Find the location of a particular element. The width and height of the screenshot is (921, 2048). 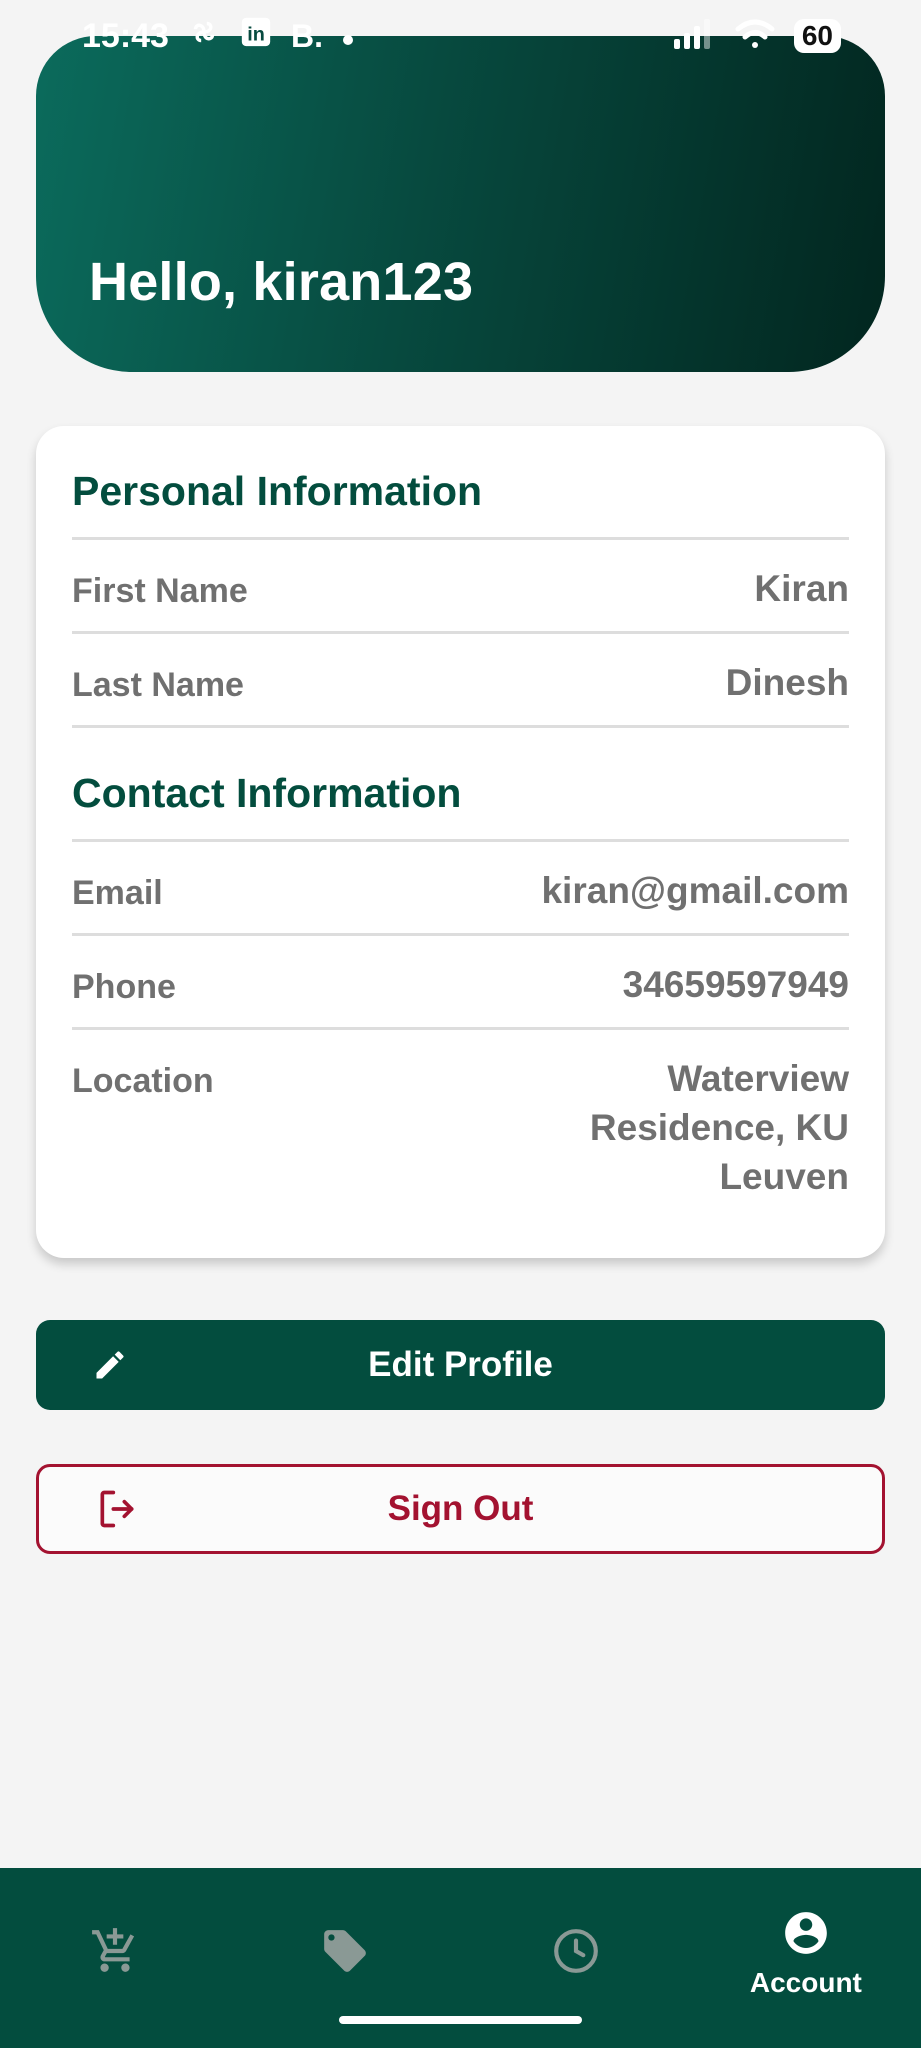

first-name-row: First Name Kiran is located at coordinates (460, 587).